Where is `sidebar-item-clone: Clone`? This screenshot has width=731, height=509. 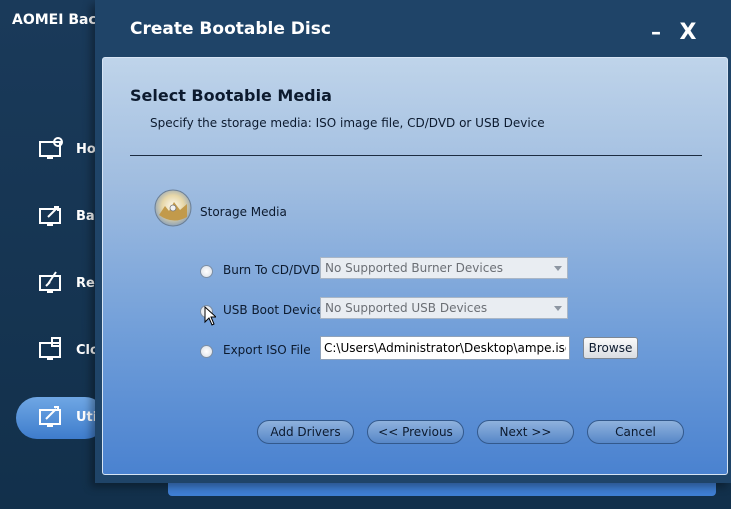 sidebar-item-clone: Clone is located at coordinates (67, 352).